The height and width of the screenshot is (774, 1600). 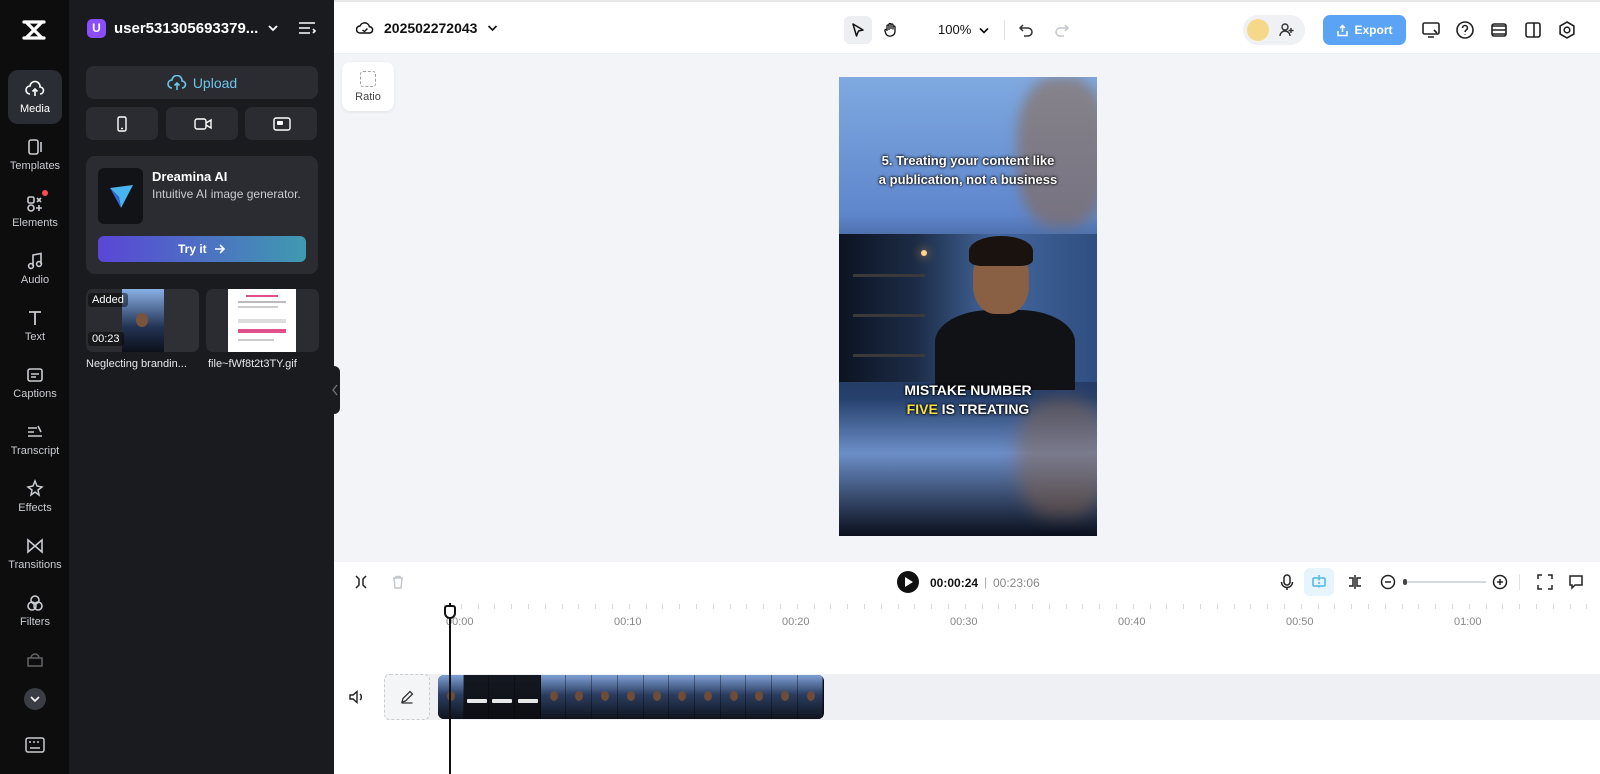 I want to click on phone-upload-button, so click(x=122, y=123).